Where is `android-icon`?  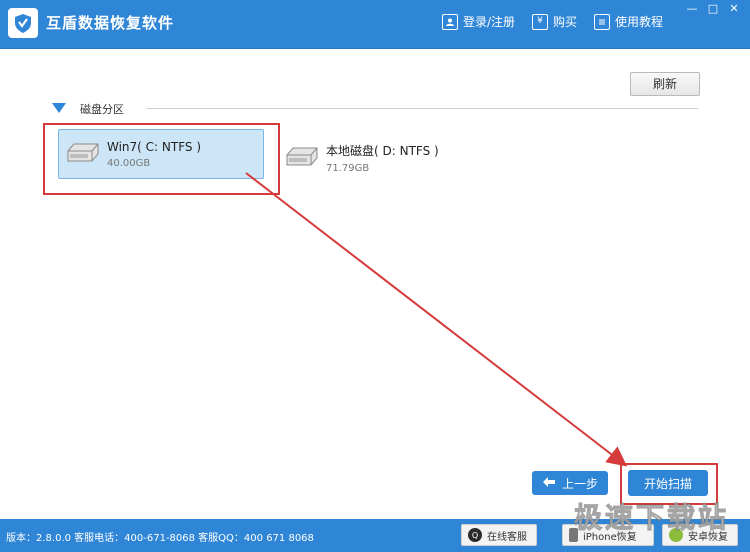 android-icon is located at coordinates (676, 535).